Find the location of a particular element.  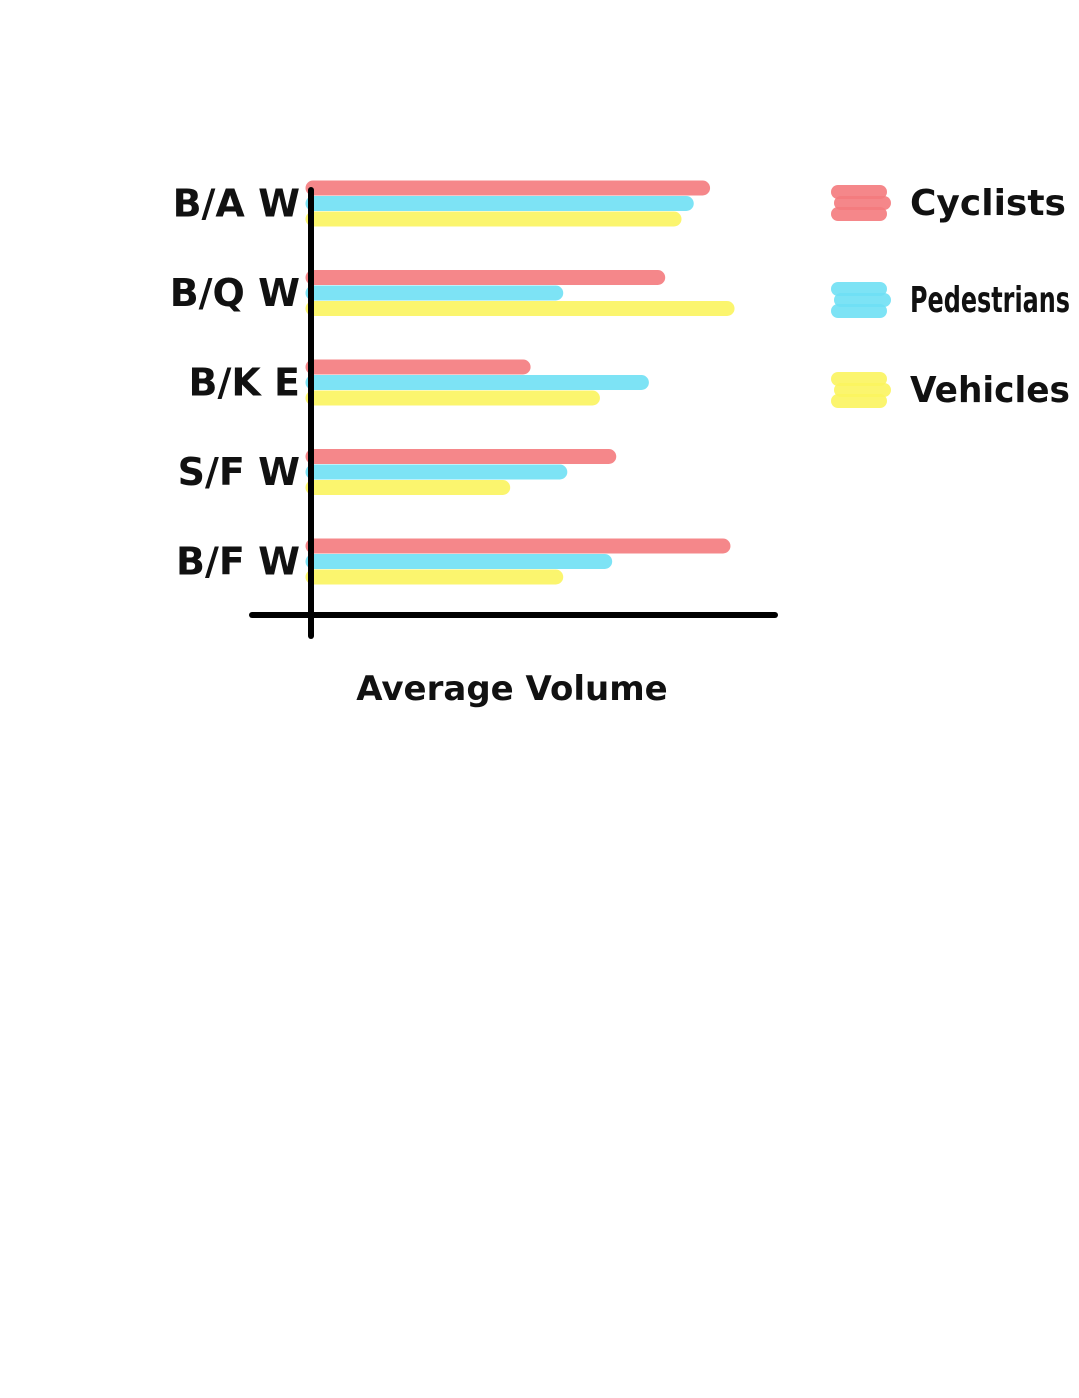

legend: Cyclists Pedestrians Vehicles is located at coordinates (950, 297).